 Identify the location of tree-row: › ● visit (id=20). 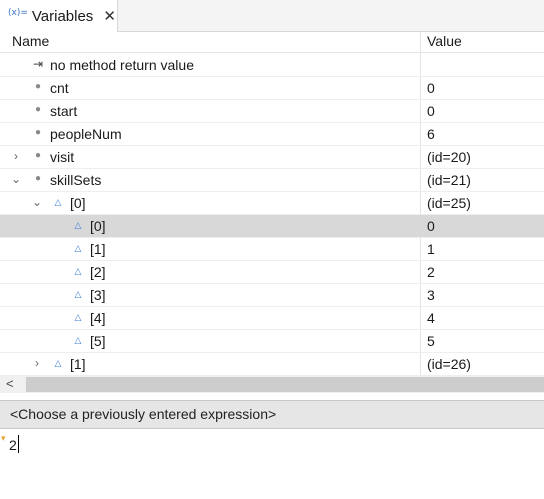
(272, 157).